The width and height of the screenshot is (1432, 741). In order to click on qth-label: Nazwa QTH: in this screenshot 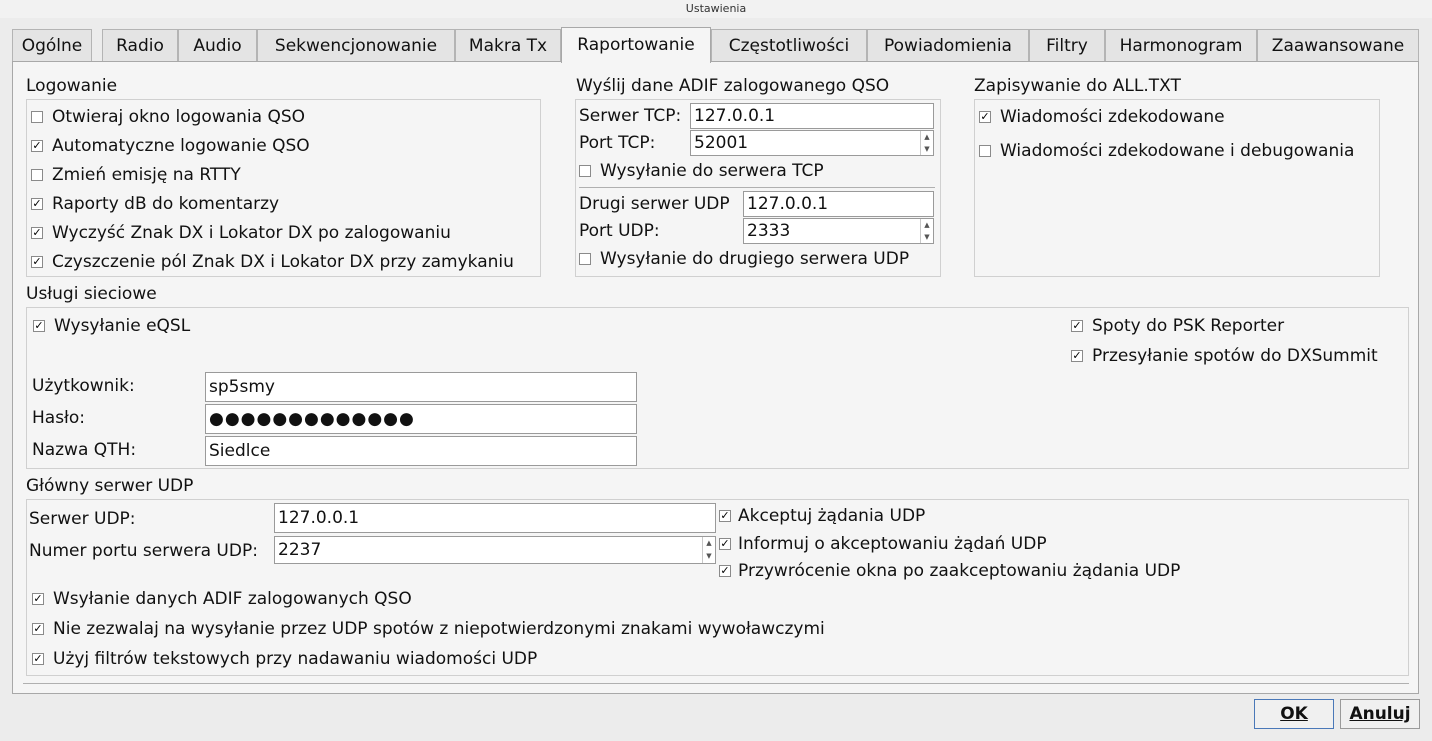, I will do `click(84, 450)`.